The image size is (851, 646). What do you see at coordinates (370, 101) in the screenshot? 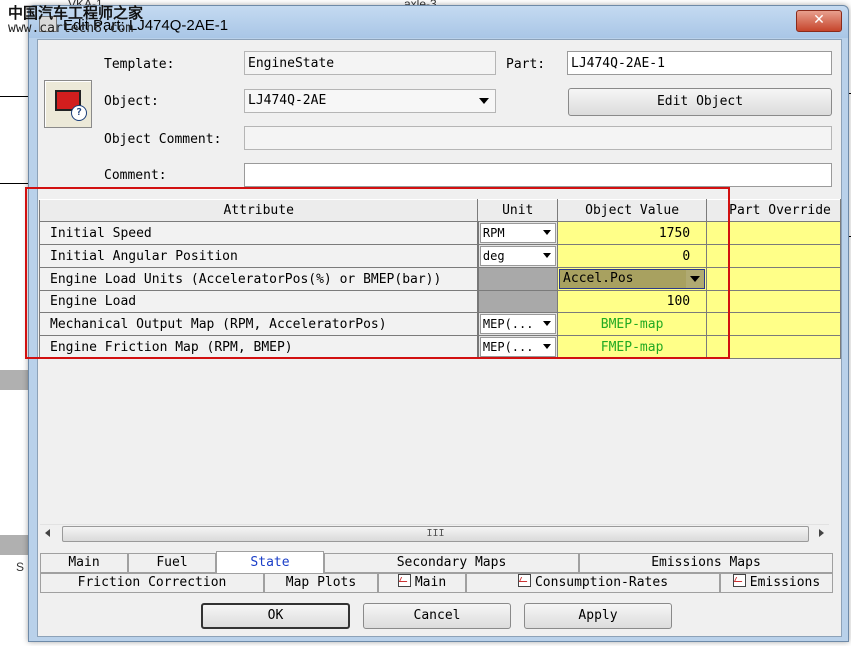
I see `object-dropdown: LJ474Q-2AE` at bounding box center [370, 101].